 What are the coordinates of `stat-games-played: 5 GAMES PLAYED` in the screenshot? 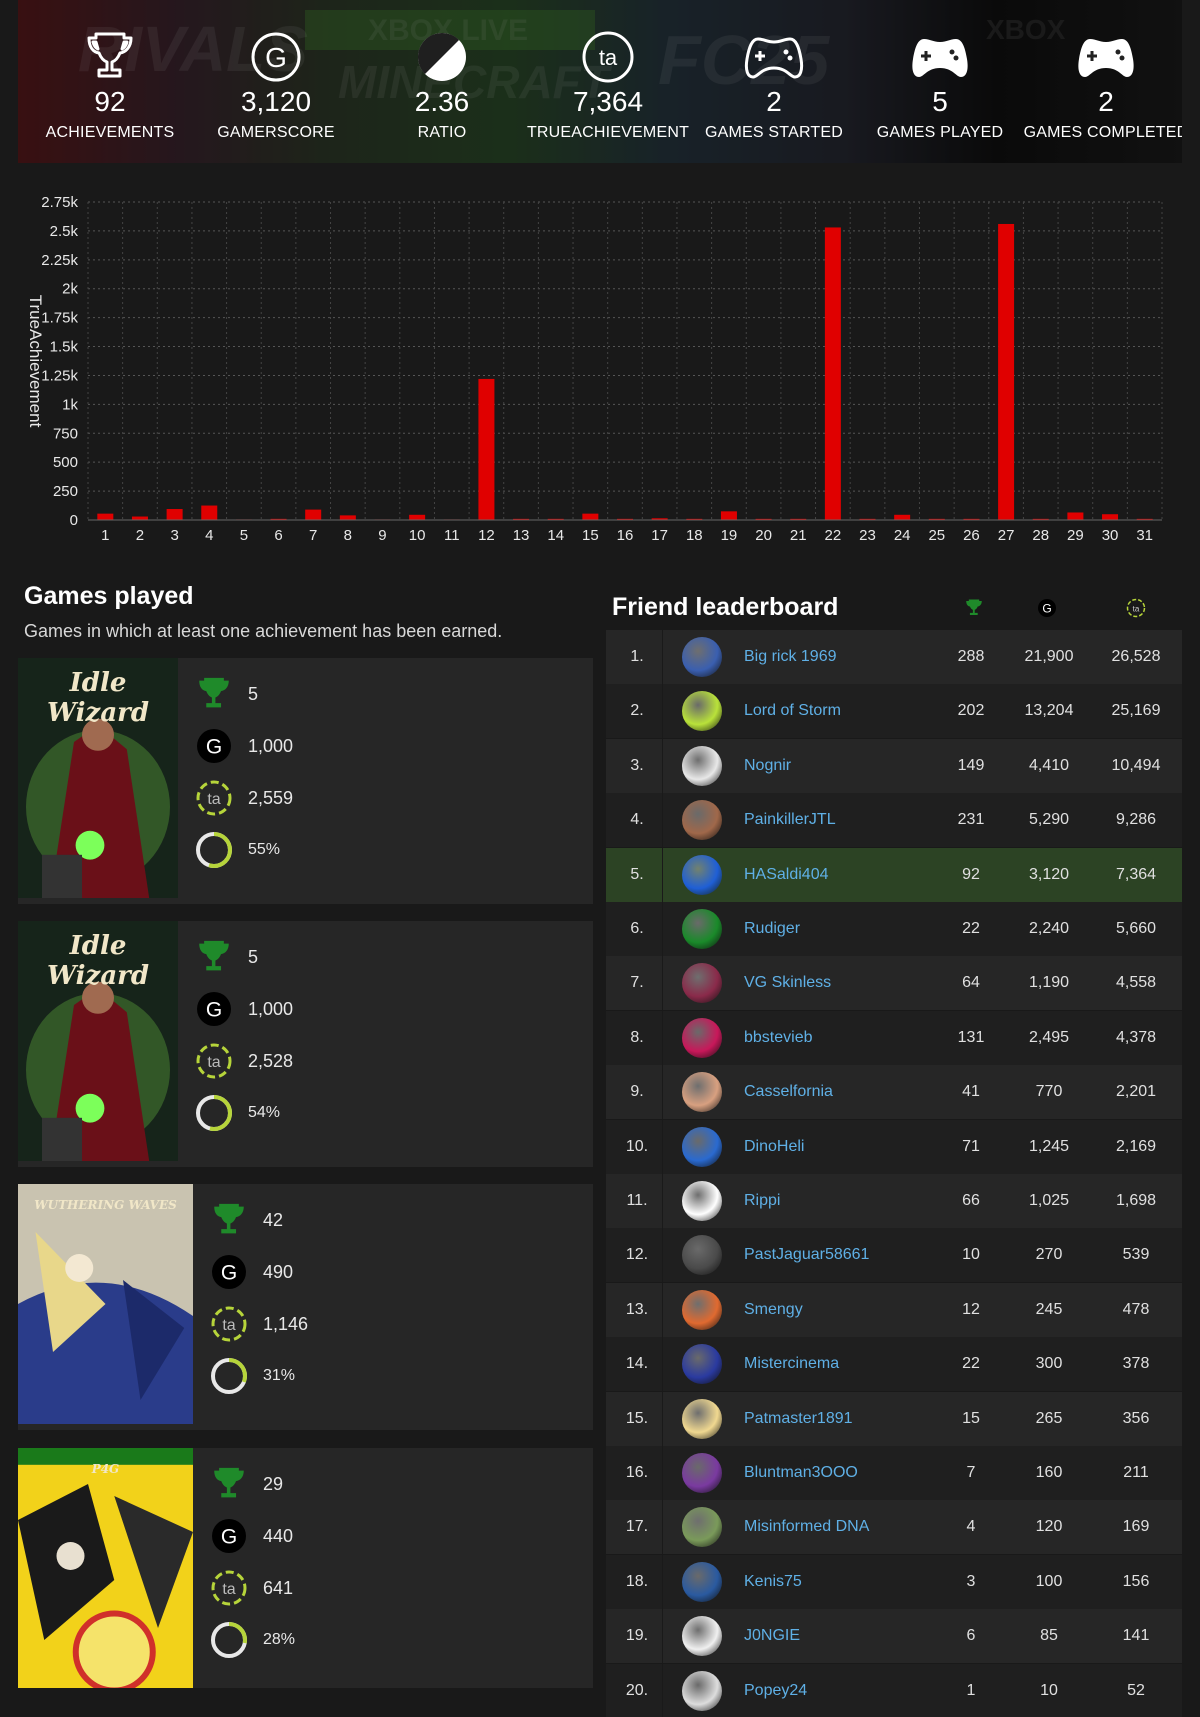 It's located at (940, 86).